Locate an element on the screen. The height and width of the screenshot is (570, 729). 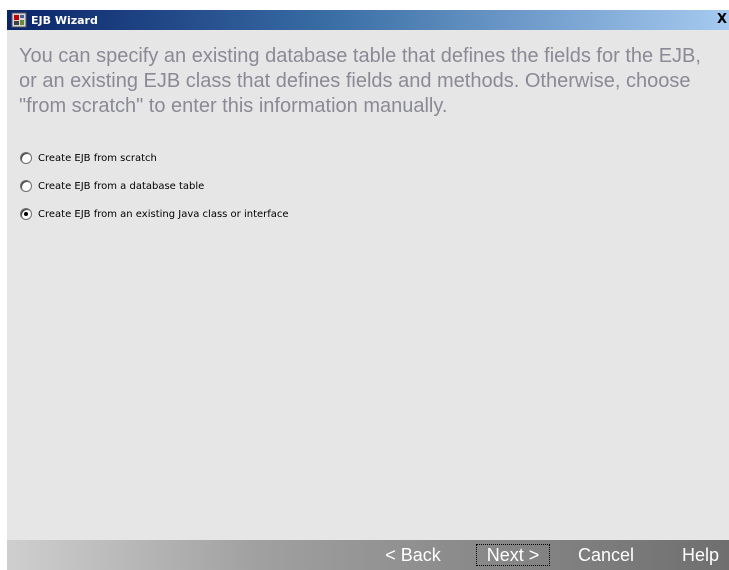
back-button: < Back is located at coordinates (413, 555).